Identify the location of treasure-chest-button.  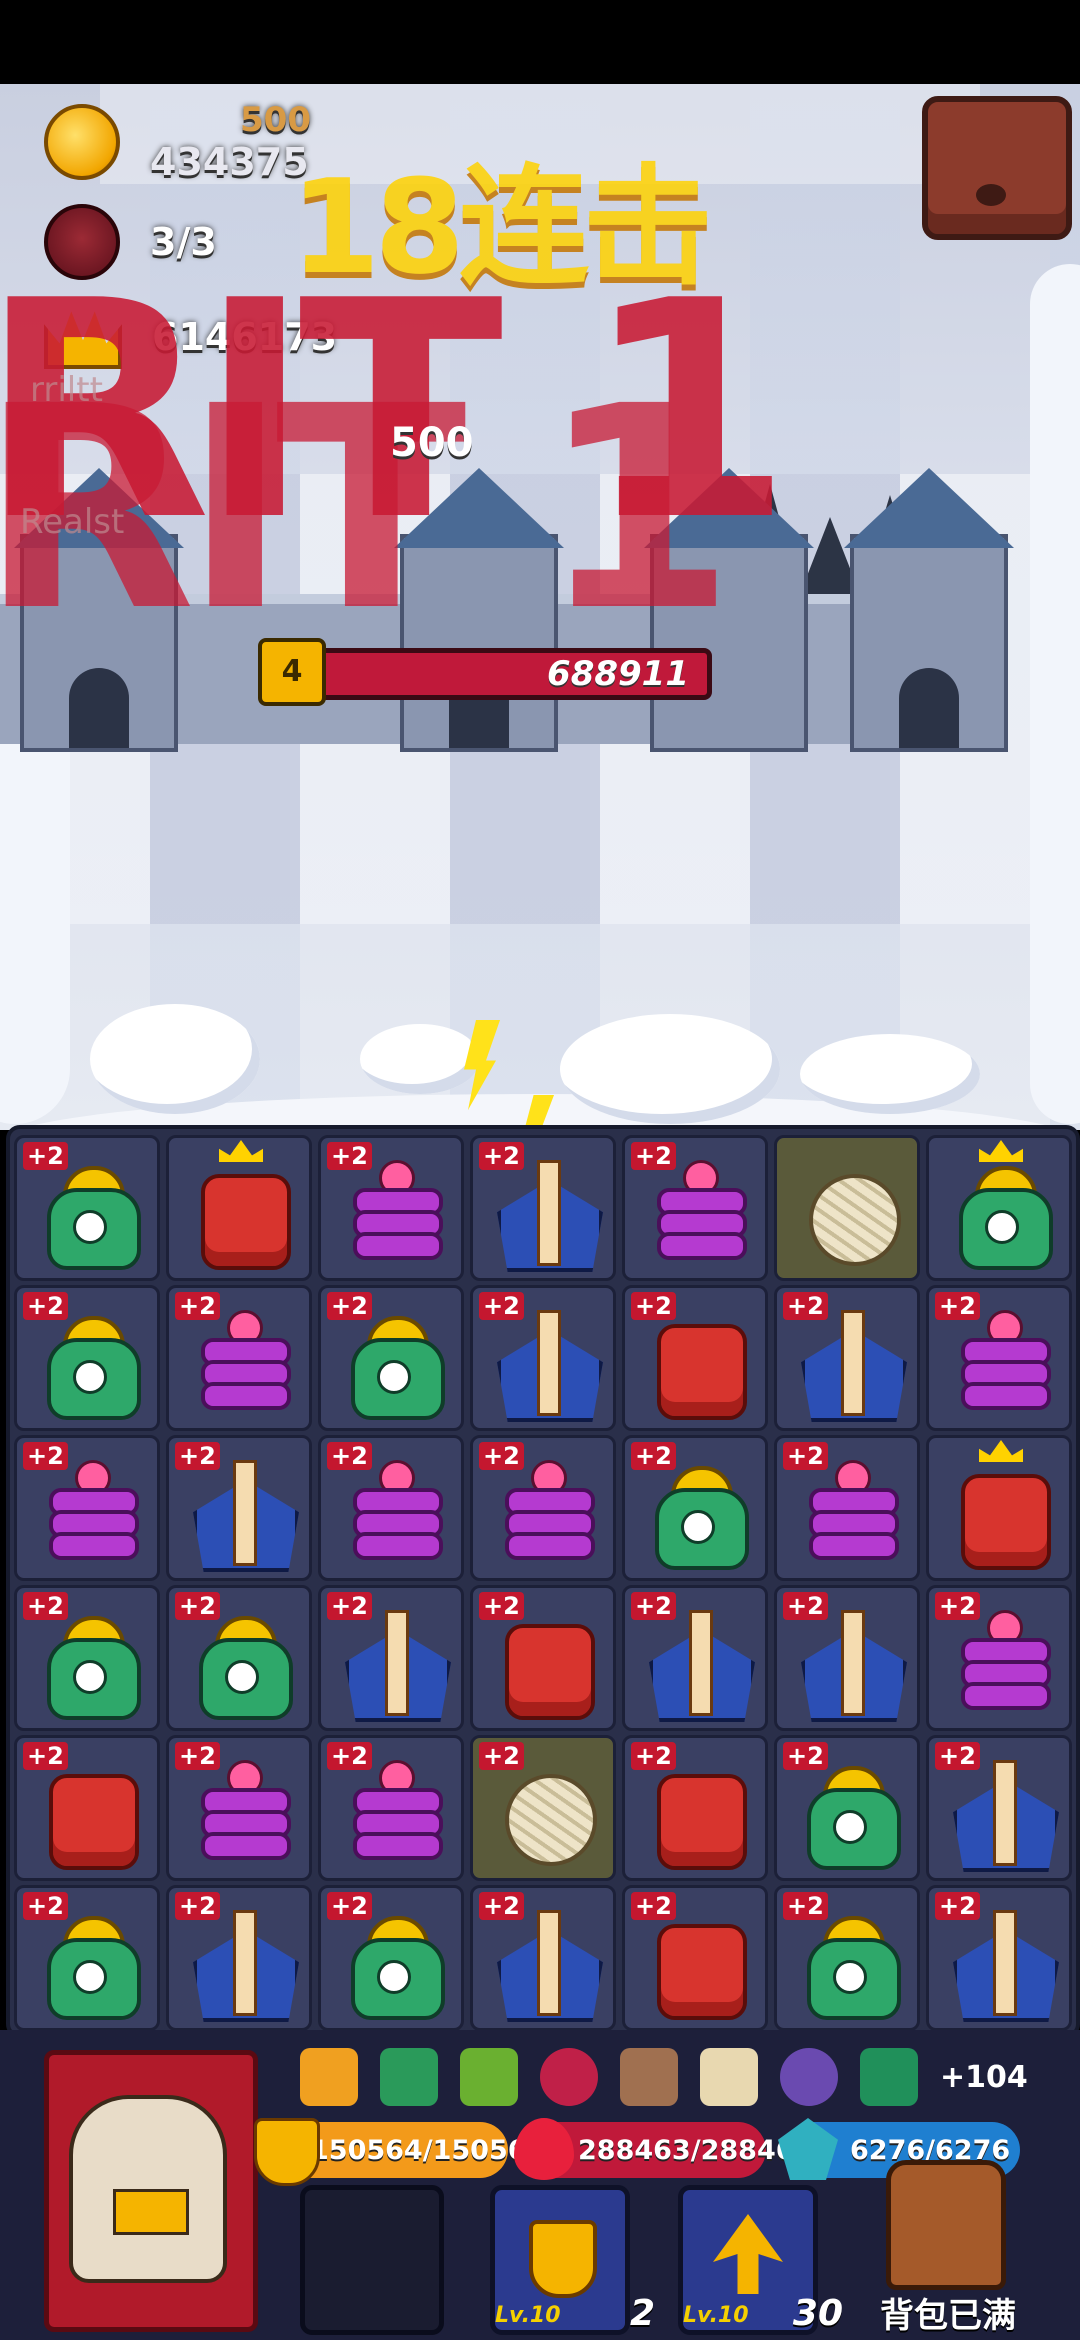
(997, 168).